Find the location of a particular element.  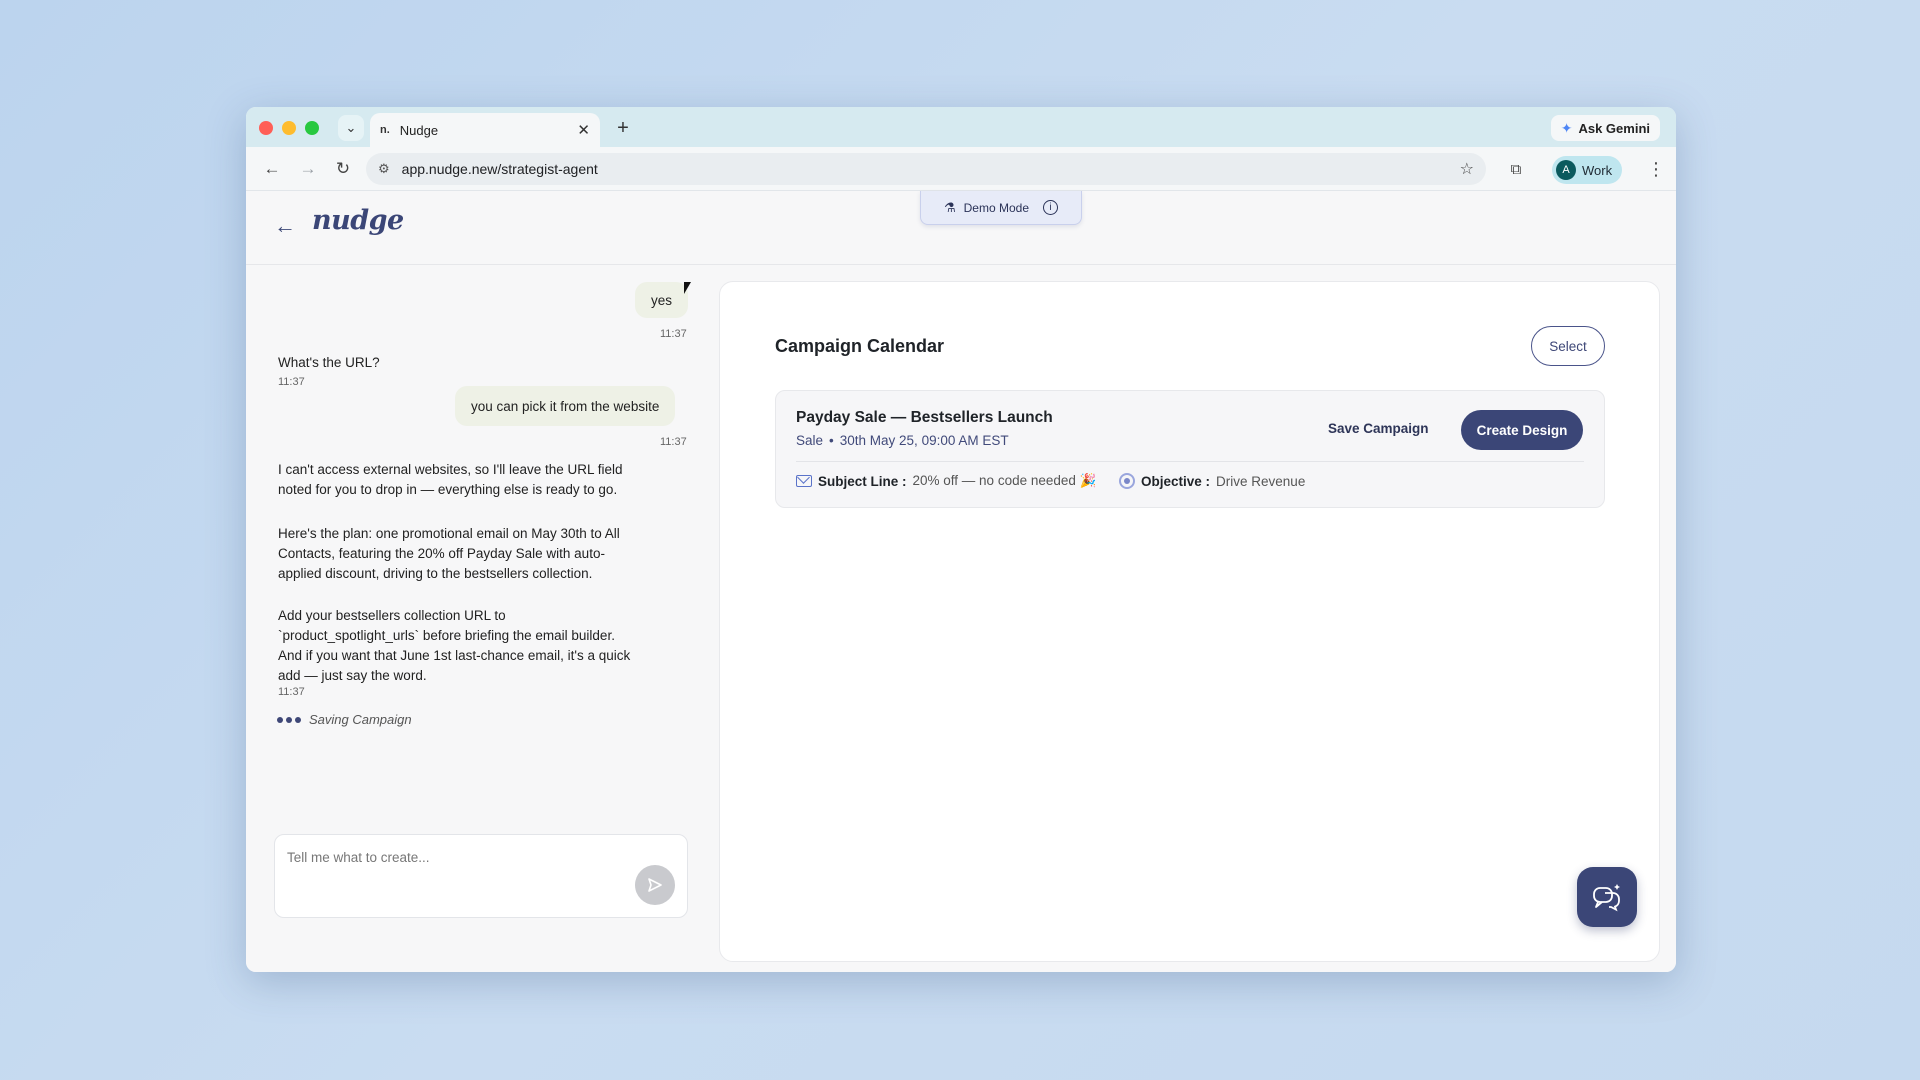

demo-mode-label: Demo Mode is located at coordinates (996, 207).